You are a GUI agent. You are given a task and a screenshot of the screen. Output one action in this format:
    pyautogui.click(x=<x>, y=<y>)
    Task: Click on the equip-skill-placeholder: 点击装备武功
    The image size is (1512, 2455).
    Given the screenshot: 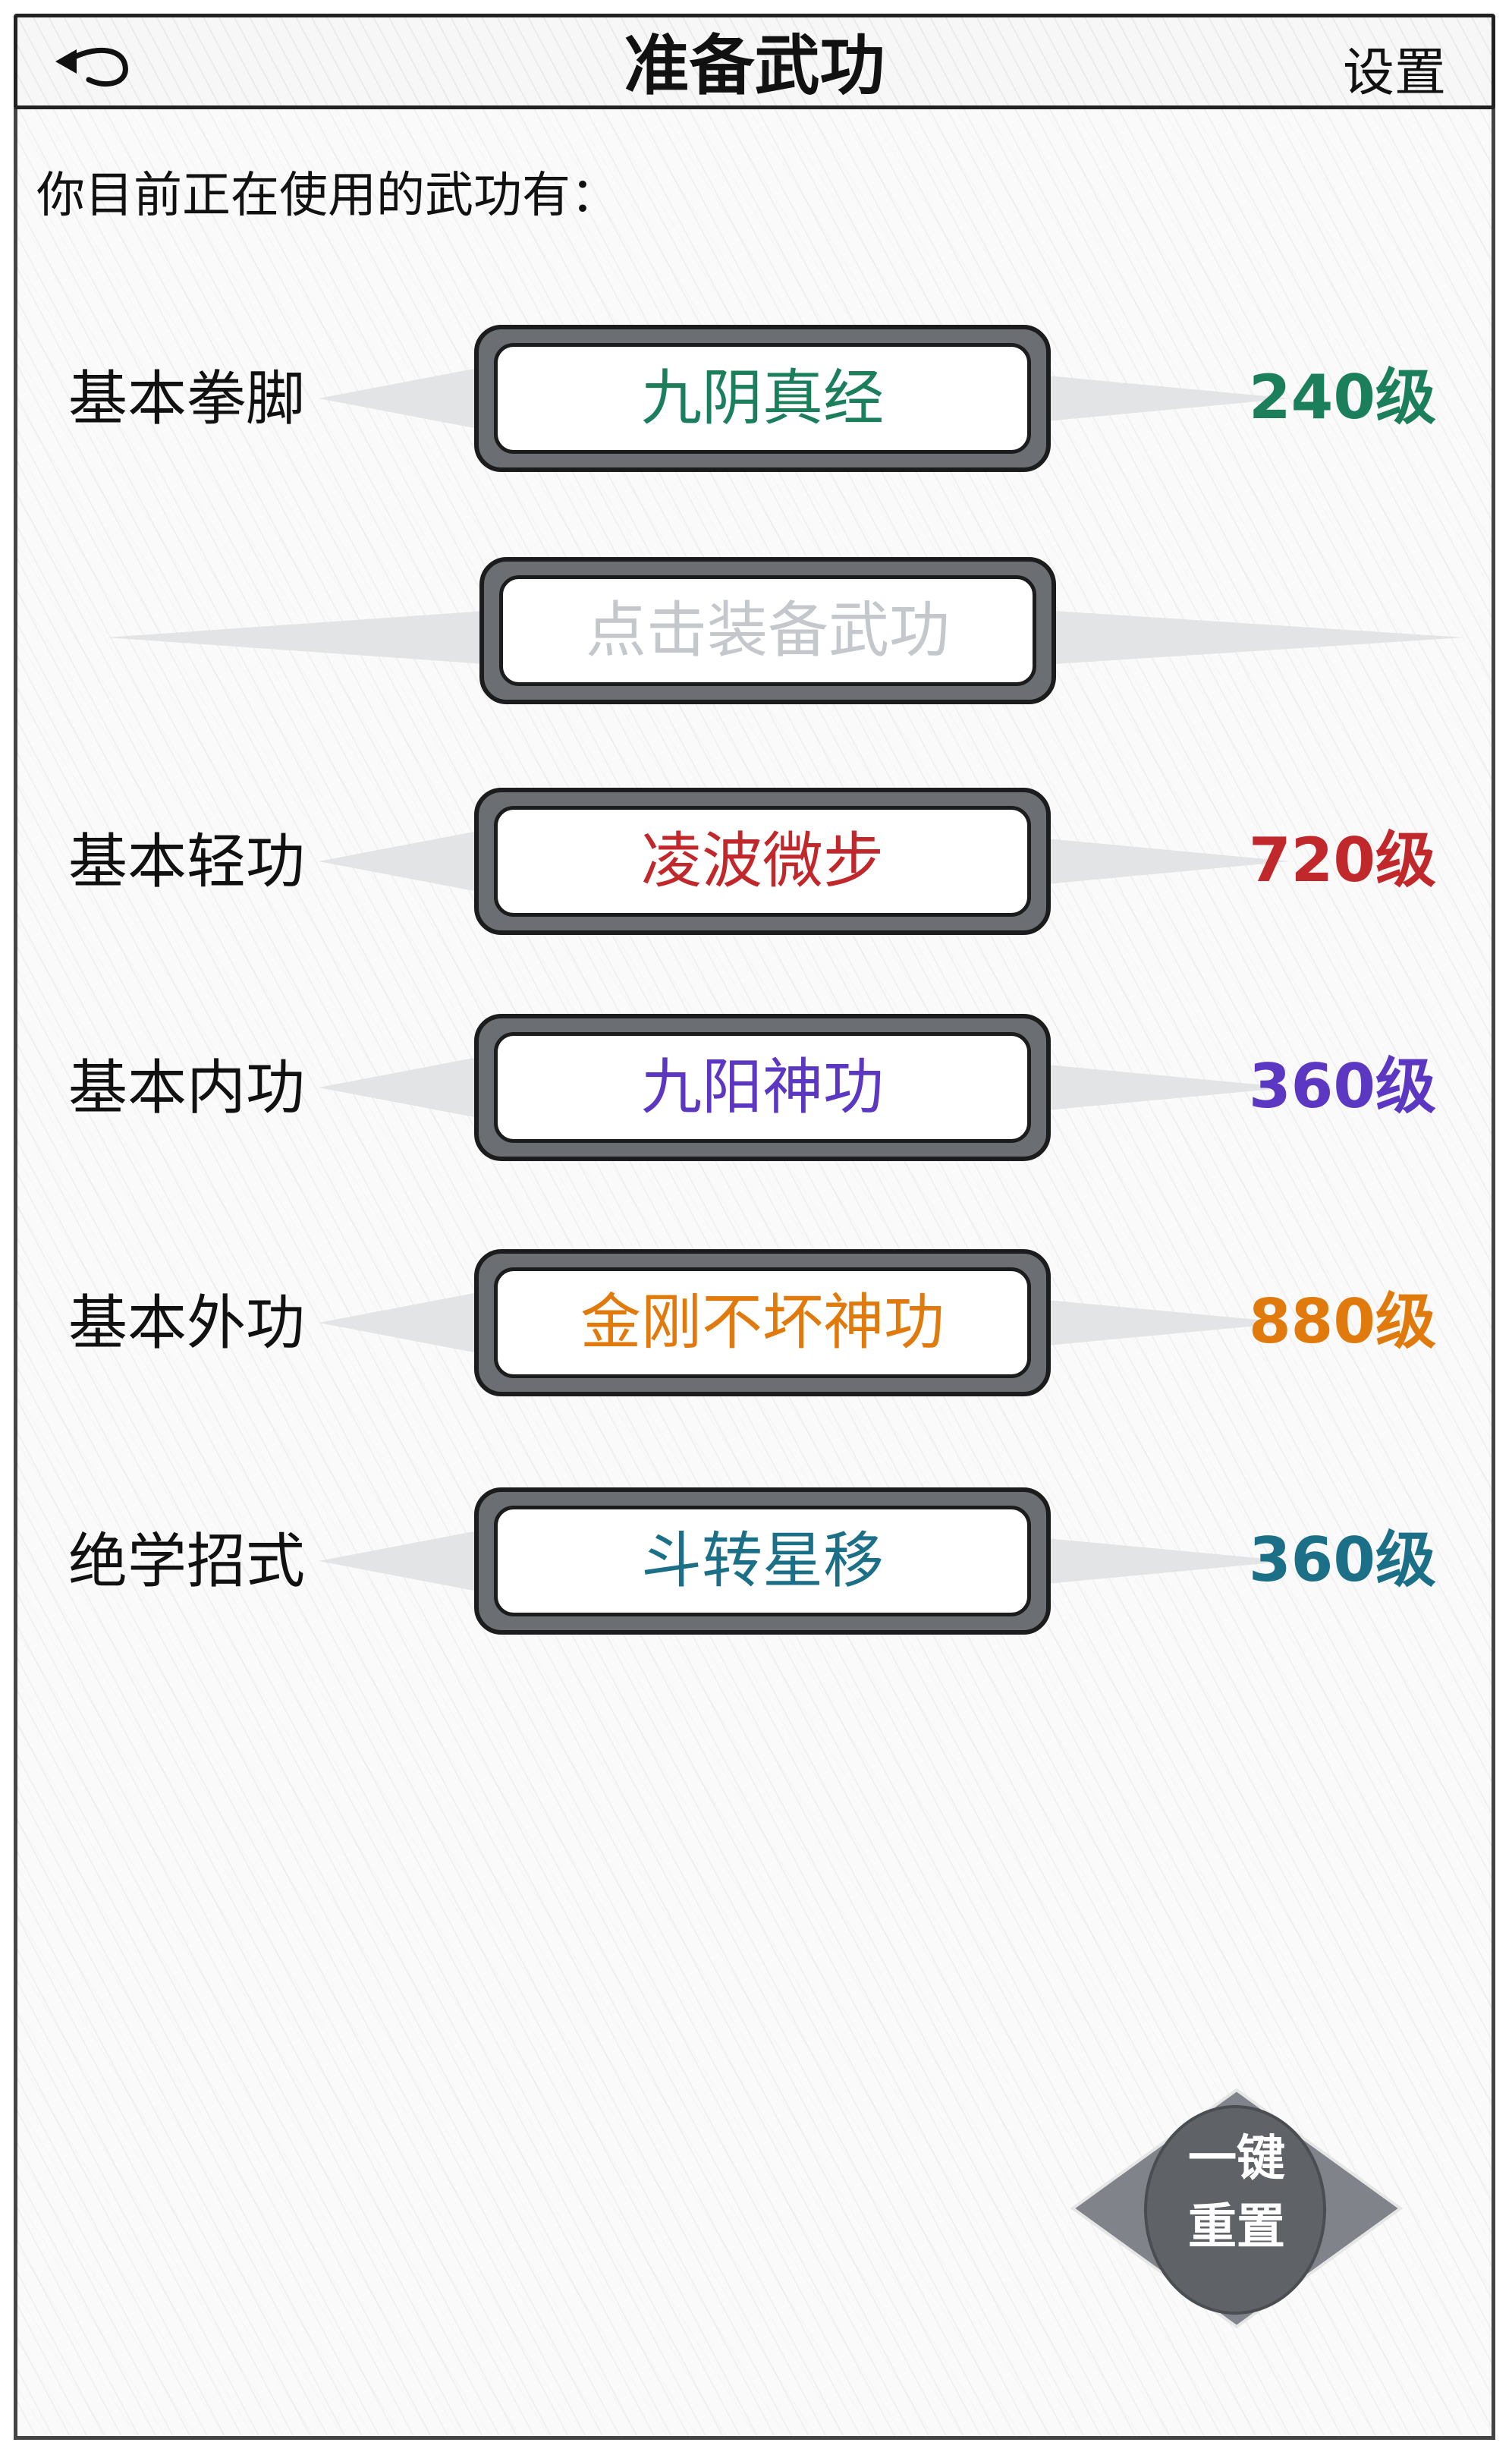 What is the action you would take?
    pyautogui.click(x=767, y=630)
    